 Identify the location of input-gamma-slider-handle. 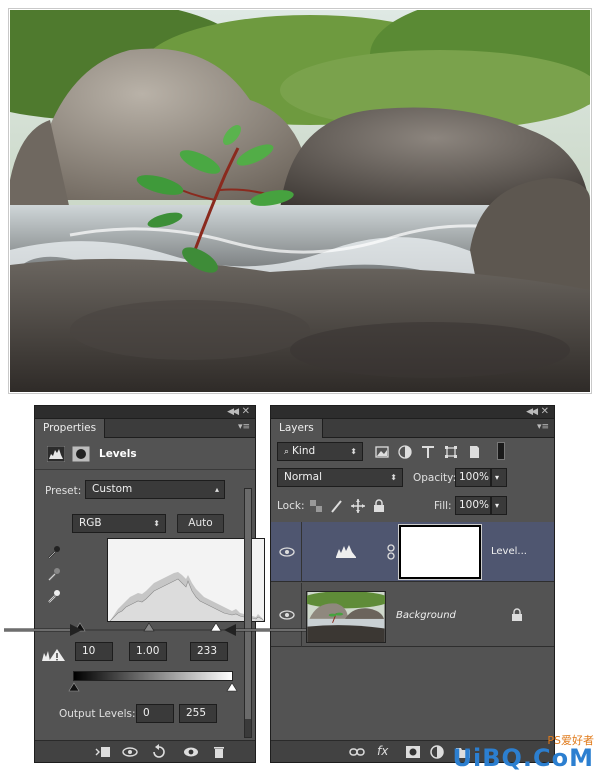
(149, 627).